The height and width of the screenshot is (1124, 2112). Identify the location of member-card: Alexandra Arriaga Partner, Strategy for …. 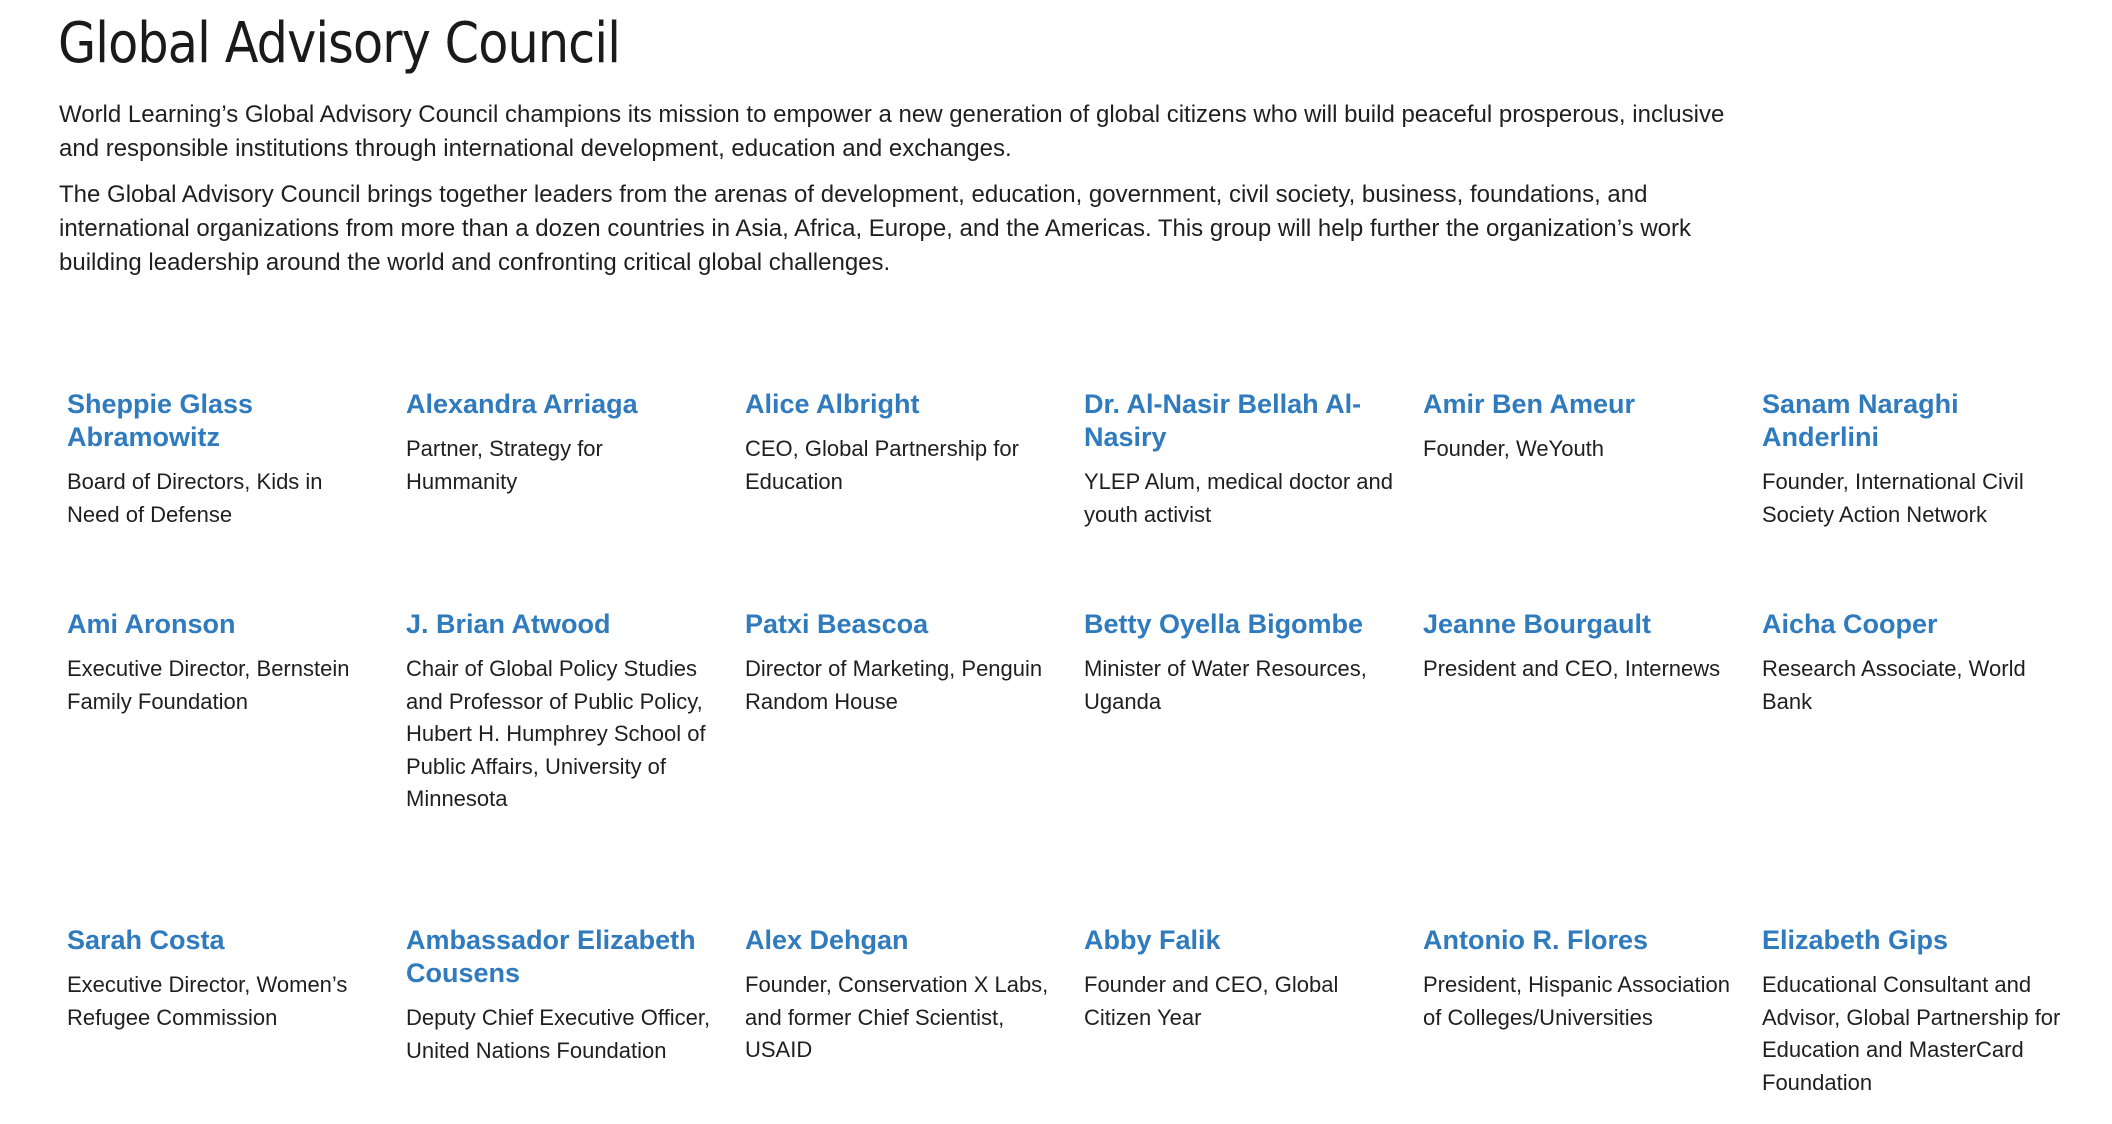
(575, 498).